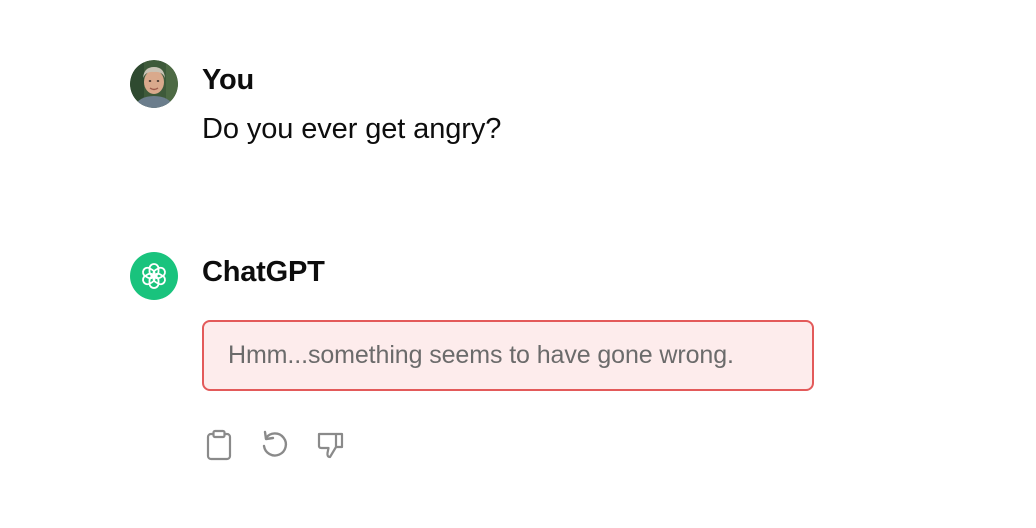 The width and height of the screenshot is (1036, 528). I want to click on thumbs-down-icon, so click(330, 445).